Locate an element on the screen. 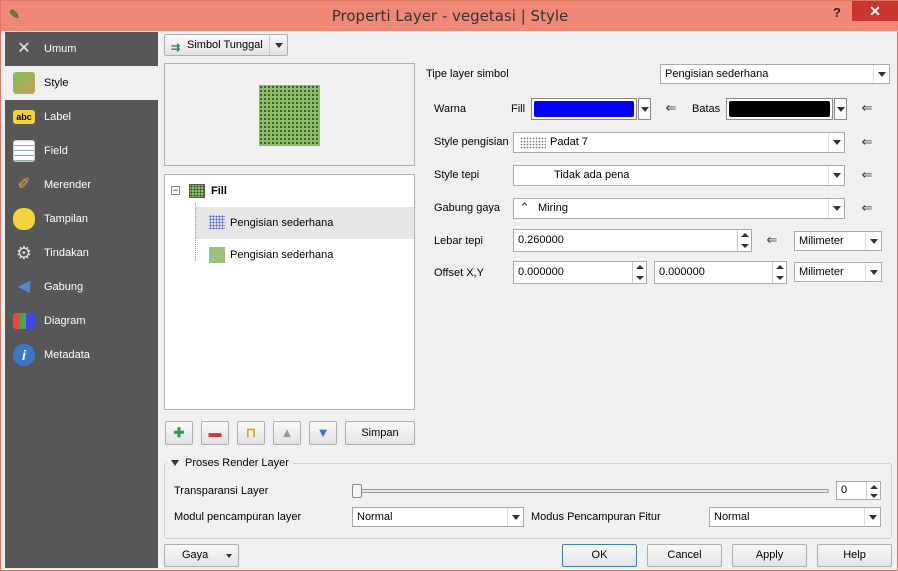 This screenshot has height=571, width=898. layer-blend-select: Normal is located at coordinates (438, 517).